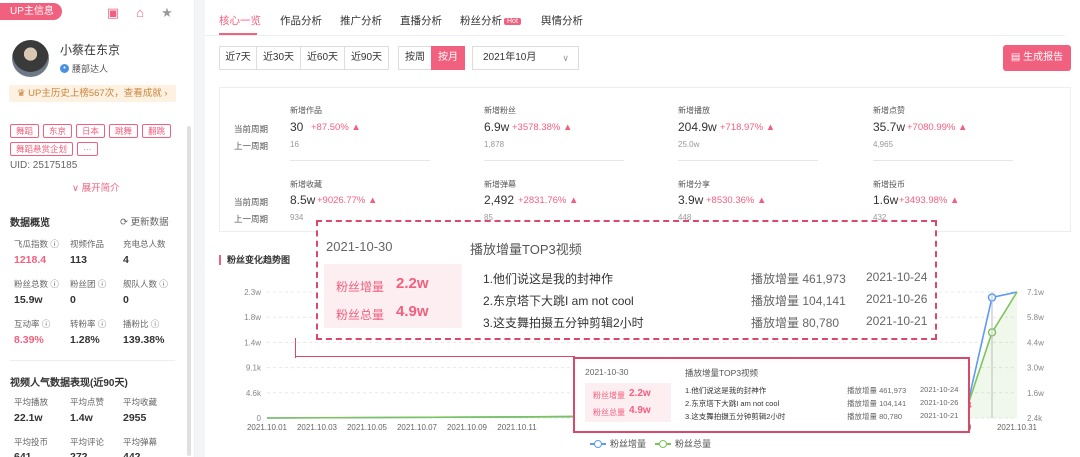 The image size is (1080, 457). I want to click on metric-label: 平均评论, so click(87, 442).